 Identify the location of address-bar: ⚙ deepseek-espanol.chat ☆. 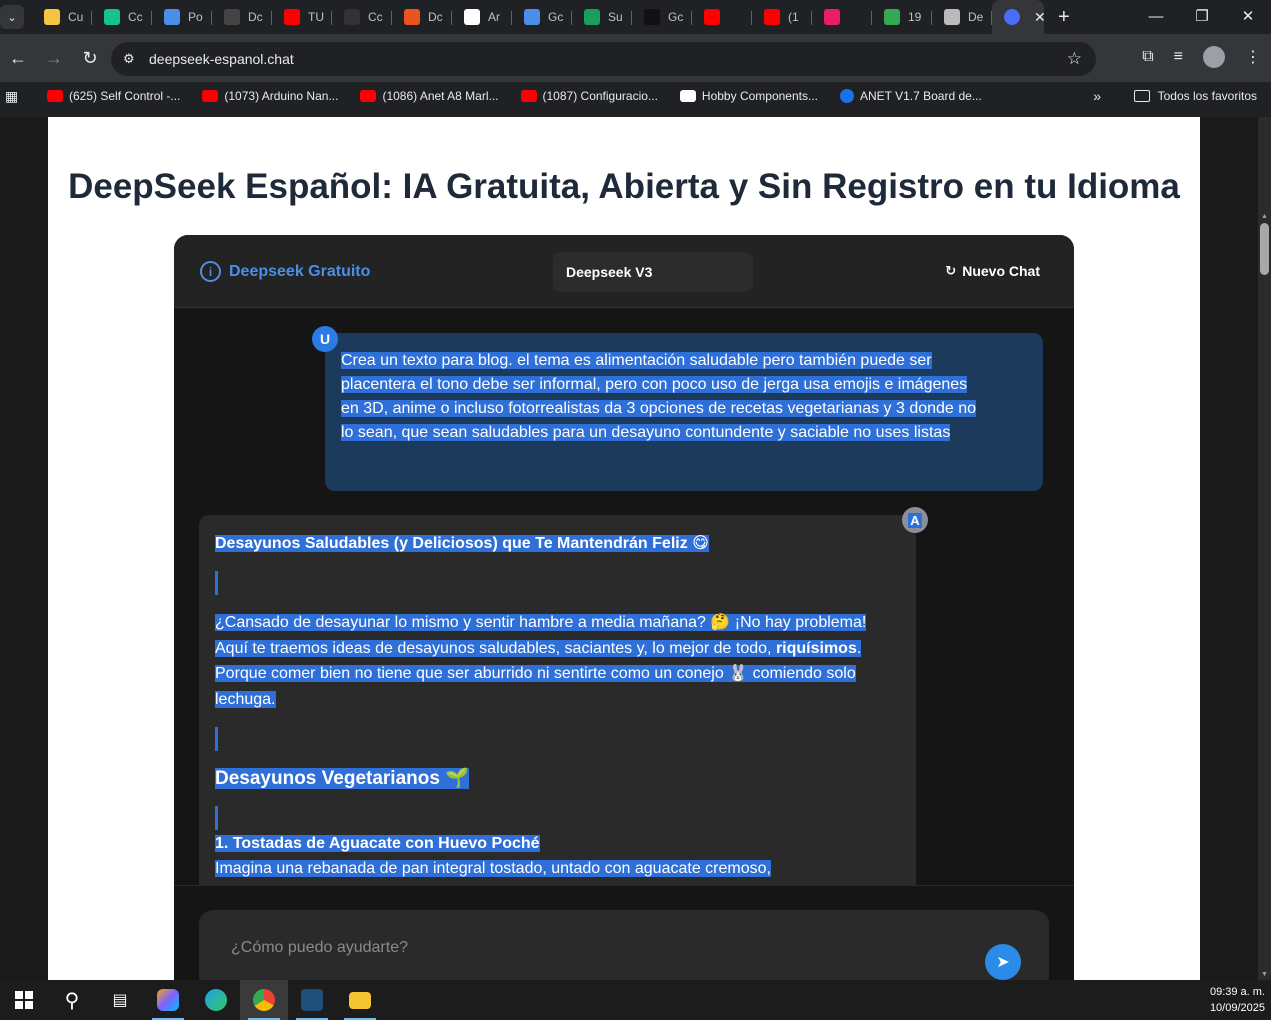
(603, 59).